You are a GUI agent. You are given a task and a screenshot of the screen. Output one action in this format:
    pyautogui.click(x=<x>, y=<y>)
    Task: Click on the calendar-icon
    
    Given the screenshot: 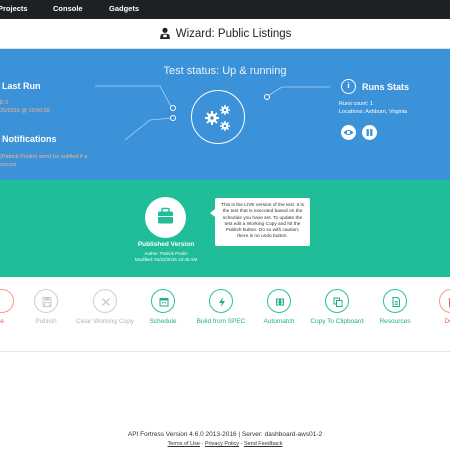 What is the action you would take?
    pyautogui.click(x=164, y=302)
    